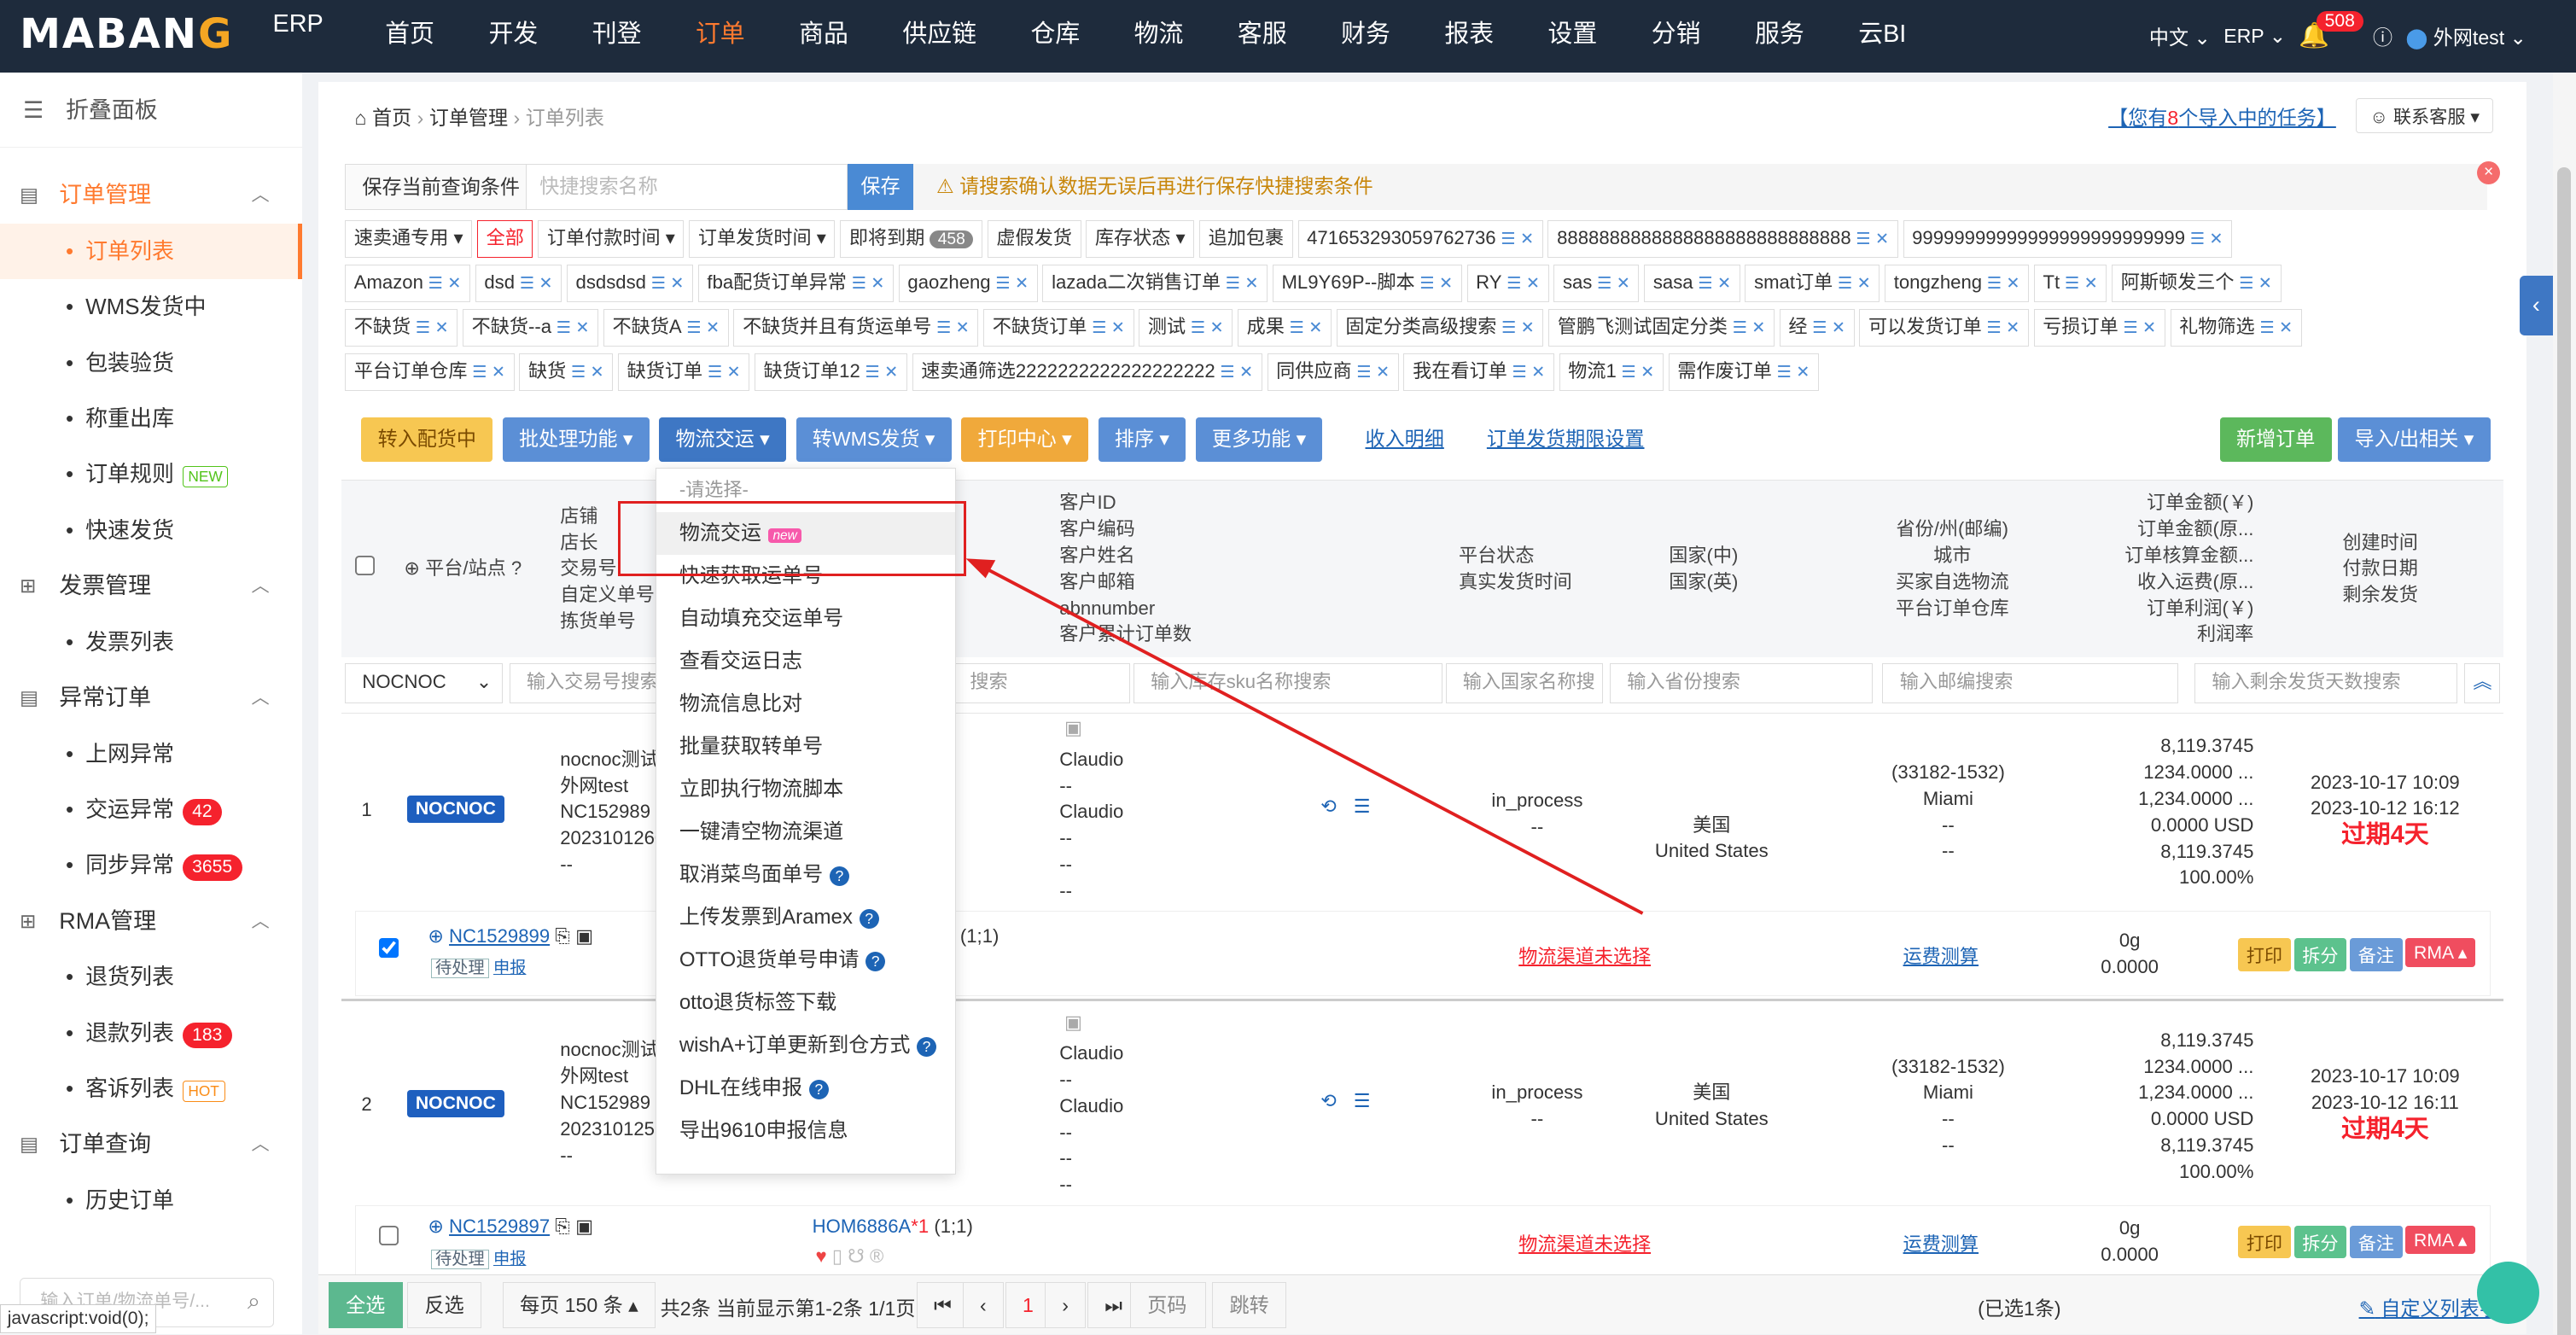 The height and width of the screenshot is (1335, 2576). What do you see at coordinates (1055, 36) in the screenshot?
I see `nav-warehouse: 仓库` at bounding box center [1055, 36].